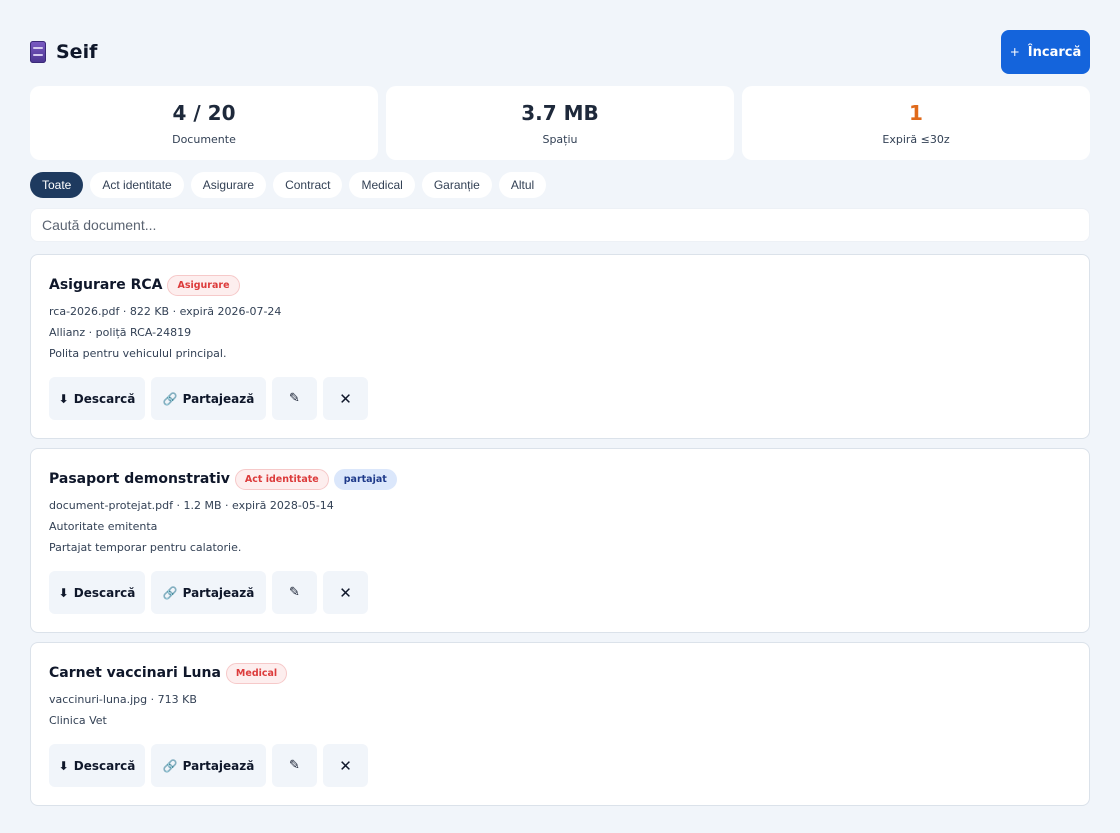 The image size is (1120, 833). Describe the element at coordinates (1054, 52) in the screenshot. I see `upload-label: Încarcă` at that location.